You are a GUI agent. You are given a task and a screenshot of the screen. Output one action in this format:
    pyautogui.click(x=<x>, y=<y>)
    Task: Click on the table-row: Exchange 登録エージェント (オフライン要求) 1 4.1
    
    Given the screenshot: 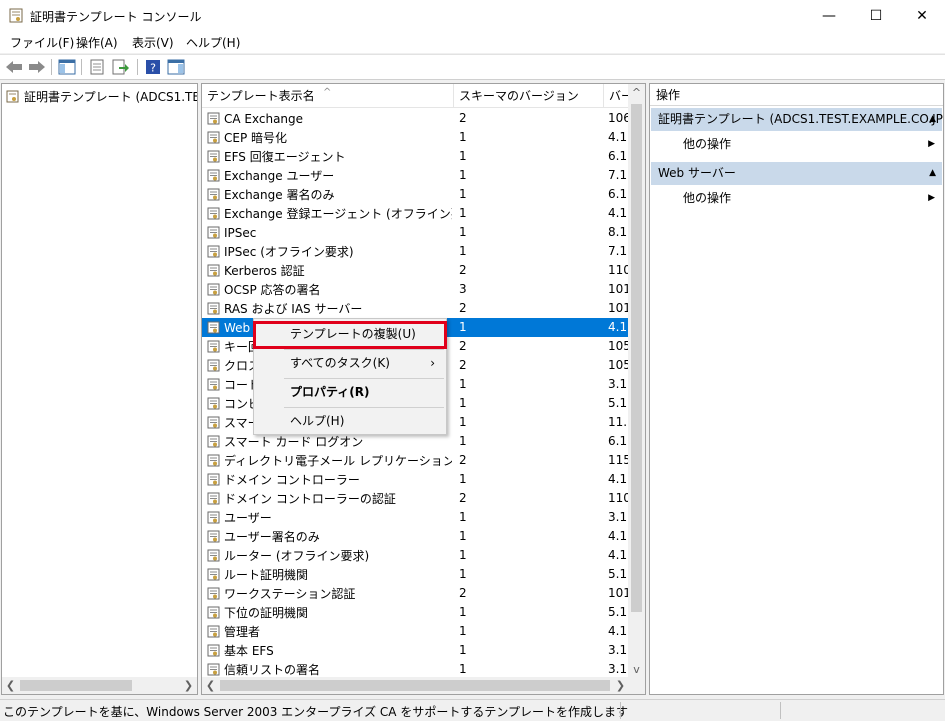 What is the action you would take?
    pyautogui.click(x=416, y=213)
    